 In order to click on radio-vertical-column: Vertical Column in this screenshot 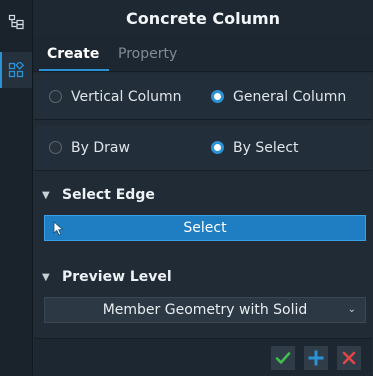, I will do `click(115, 96)`.